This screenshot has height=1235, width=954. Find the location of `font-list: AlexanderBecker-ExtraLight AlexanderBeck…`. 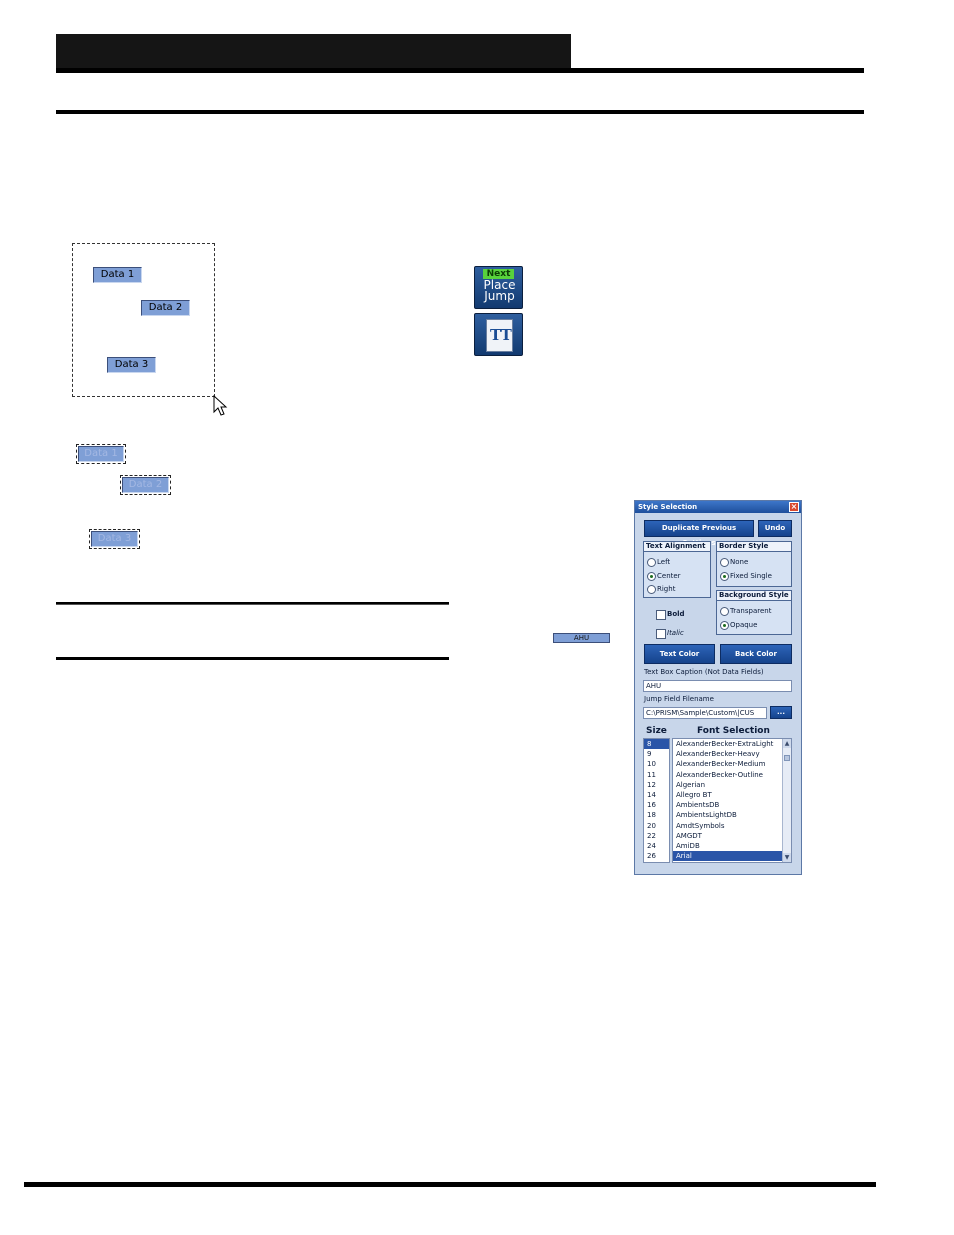

font-list: AlexanderBecker-ExtraLight AlexanderBeck… is located at coordinates (732, 800).